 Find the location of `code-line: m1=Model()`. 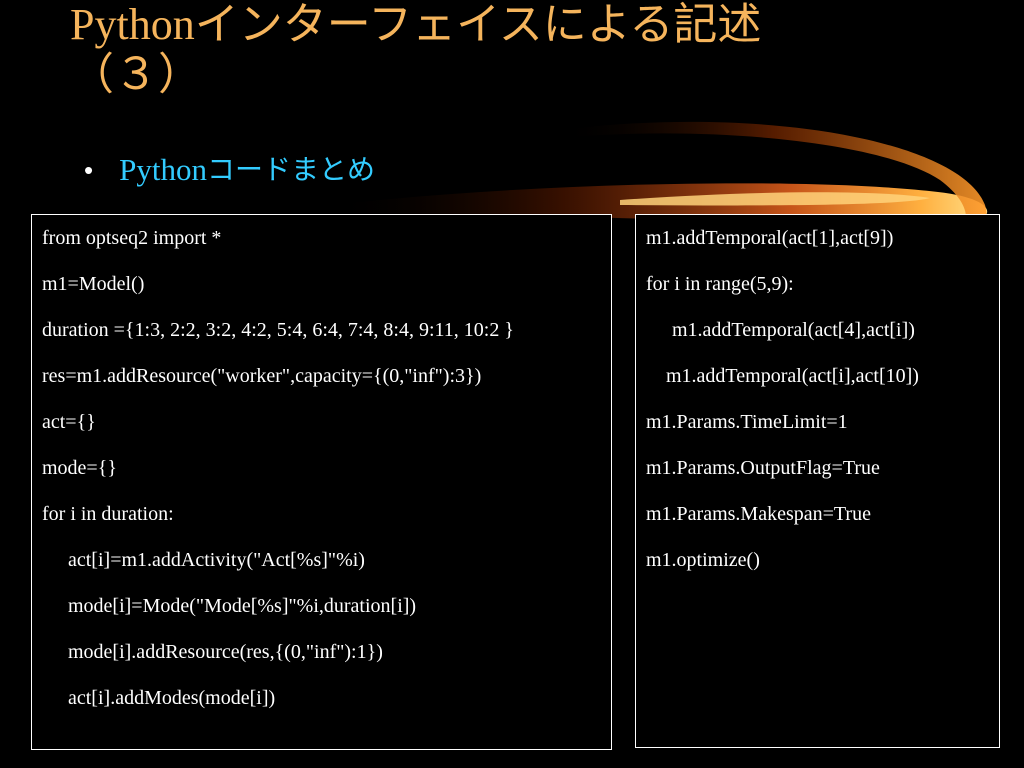

code-line: m1=Model() is located at coordinates (93, 284).